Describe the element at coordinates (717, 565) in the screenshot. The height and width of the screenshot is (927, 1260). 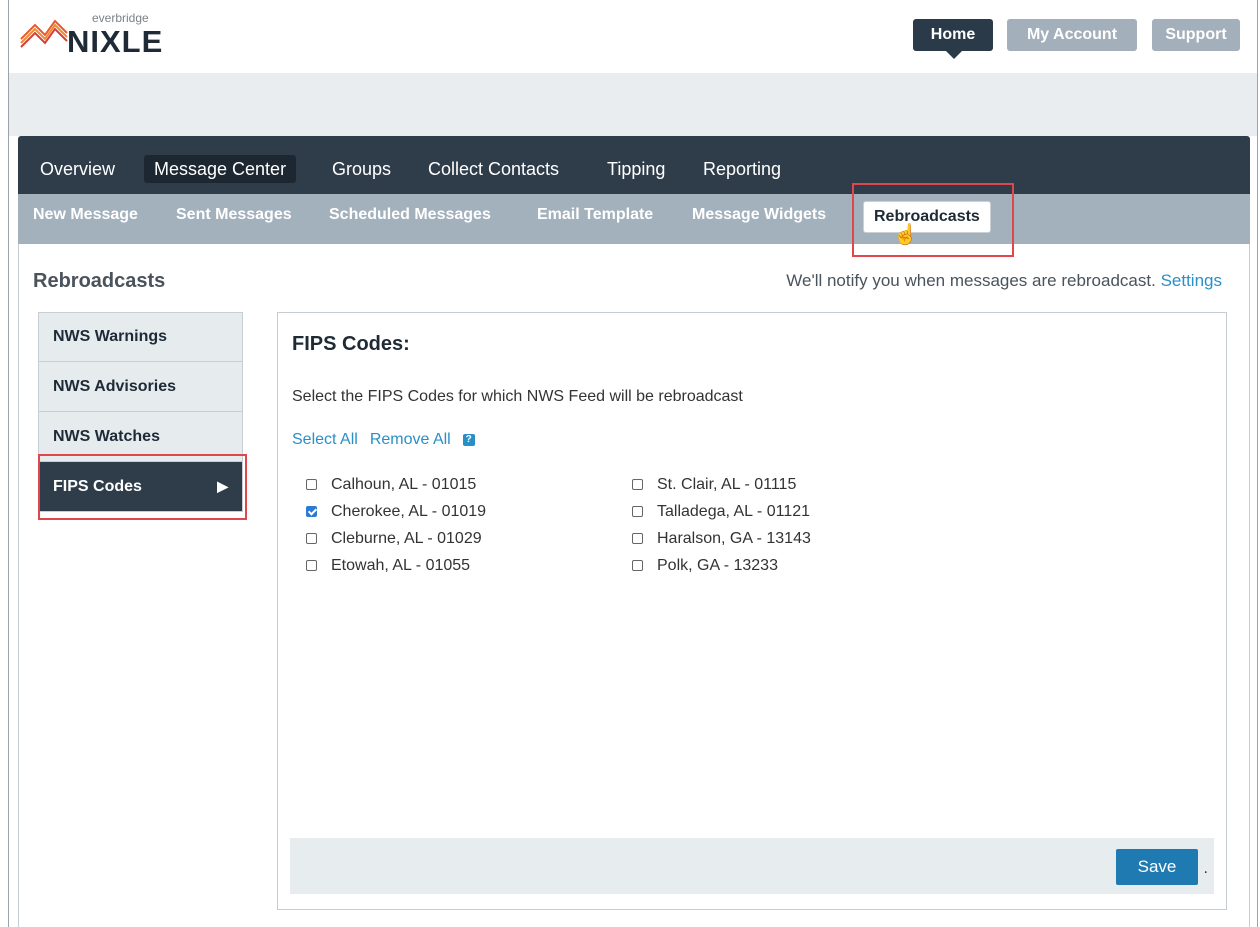
I see `fips-label: Polk, GA - 13233` at that location.